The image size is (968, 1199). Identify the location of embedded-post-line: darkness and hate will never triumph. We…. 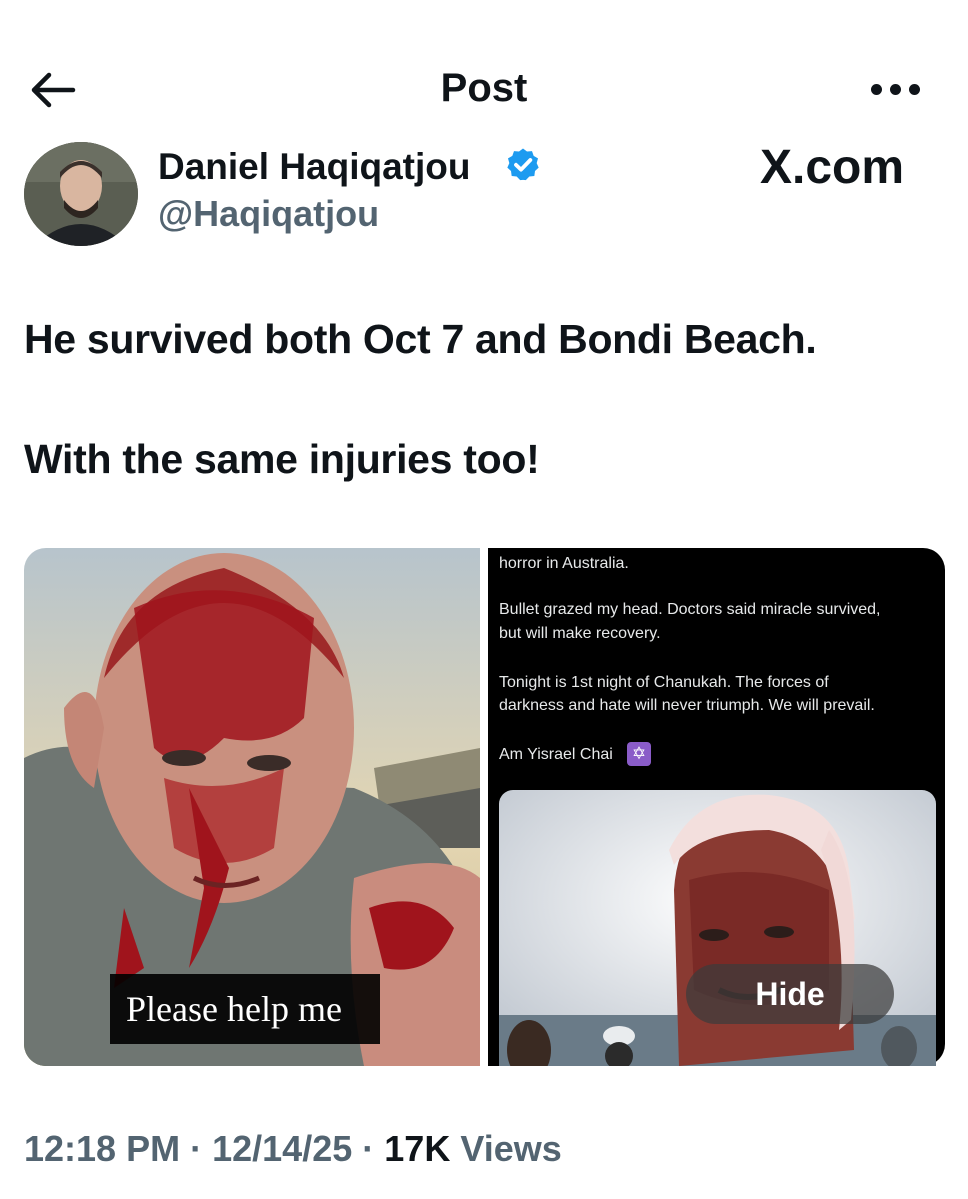
(687, 705).